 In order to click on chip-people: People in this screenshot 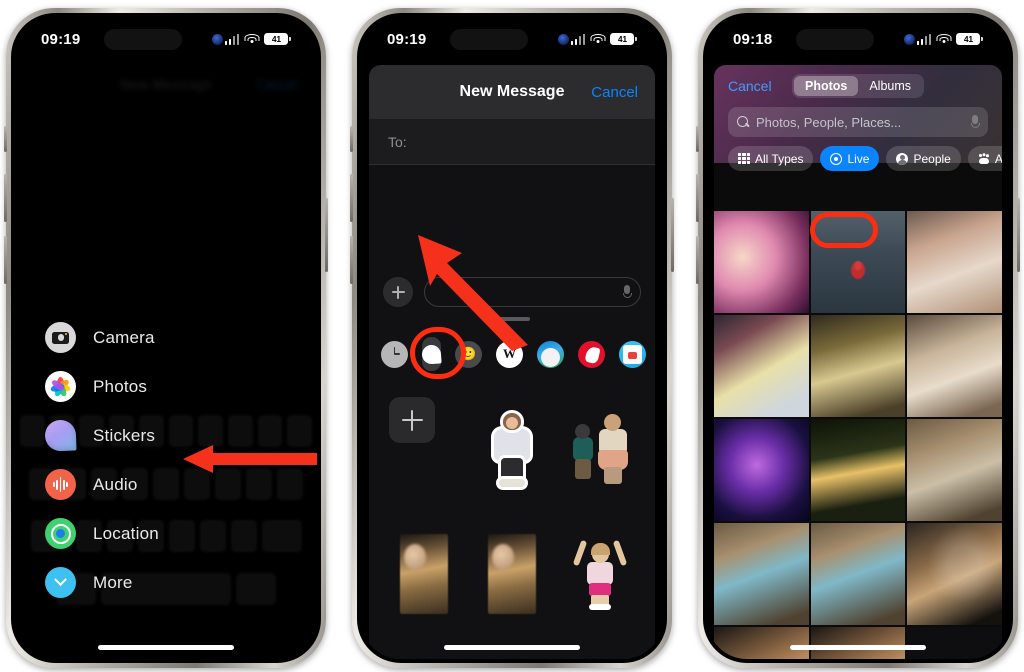, I will do `click(923, 158)`.